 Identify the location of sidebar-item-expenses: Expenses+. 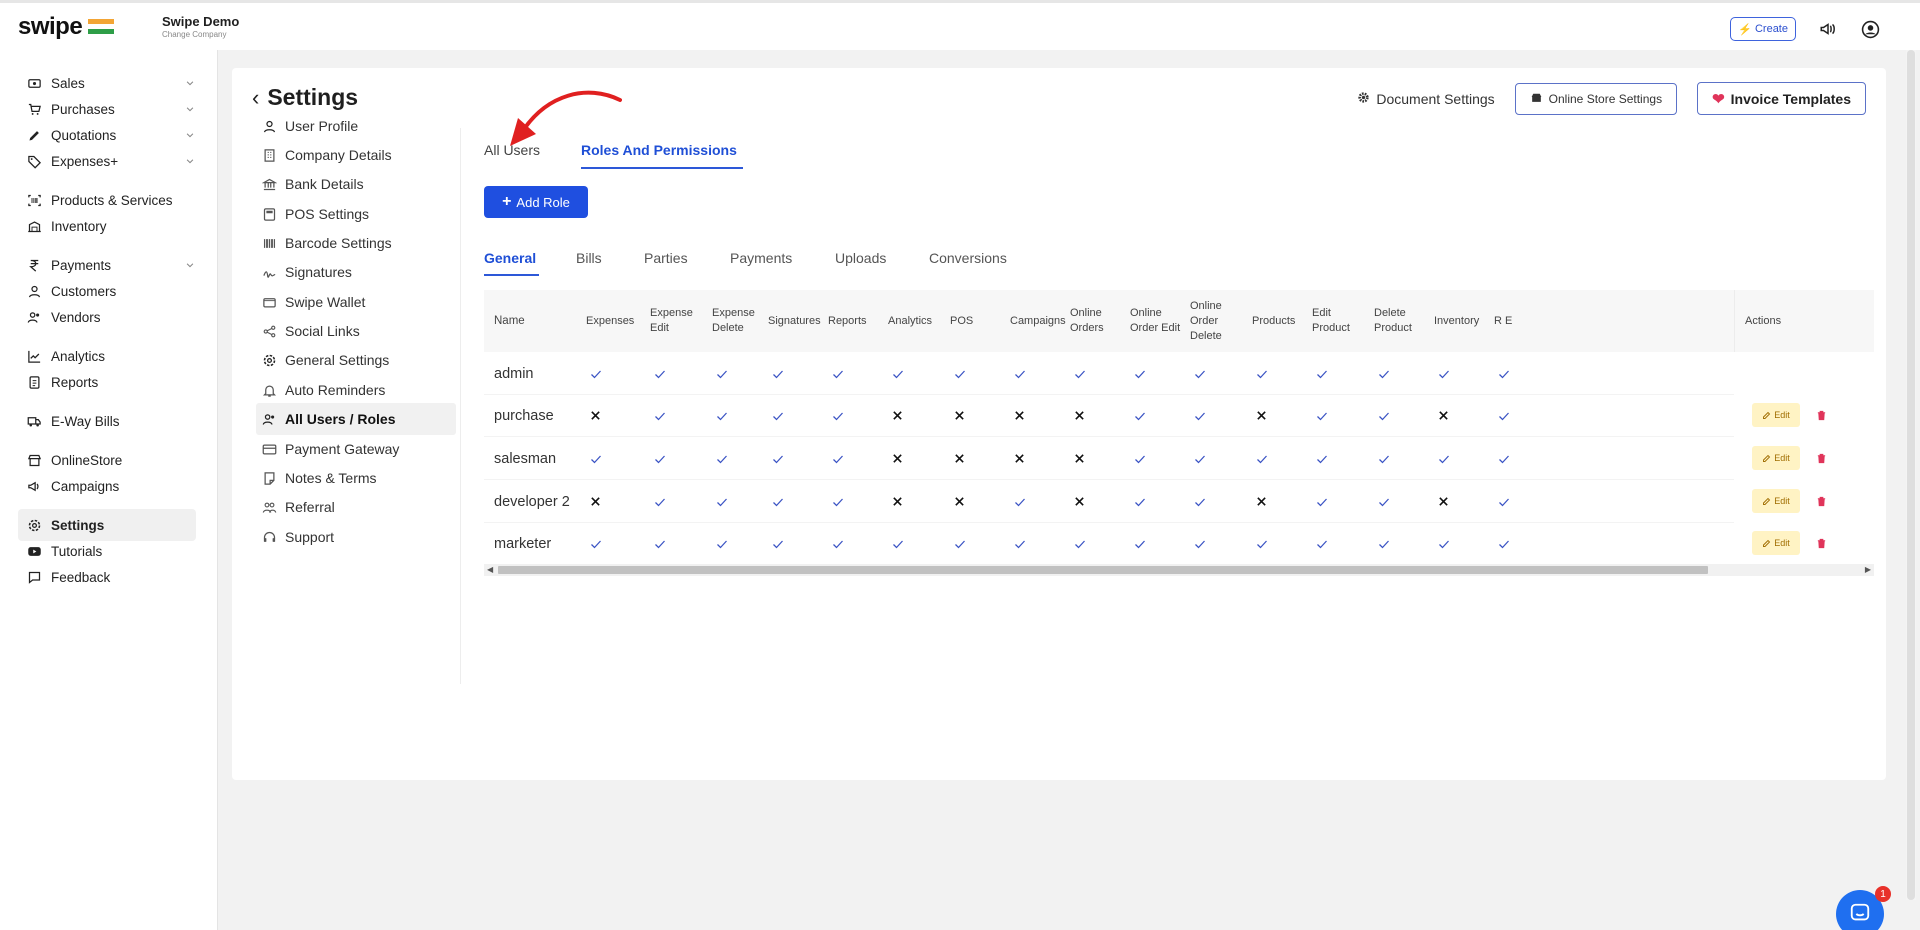
(110, 161).